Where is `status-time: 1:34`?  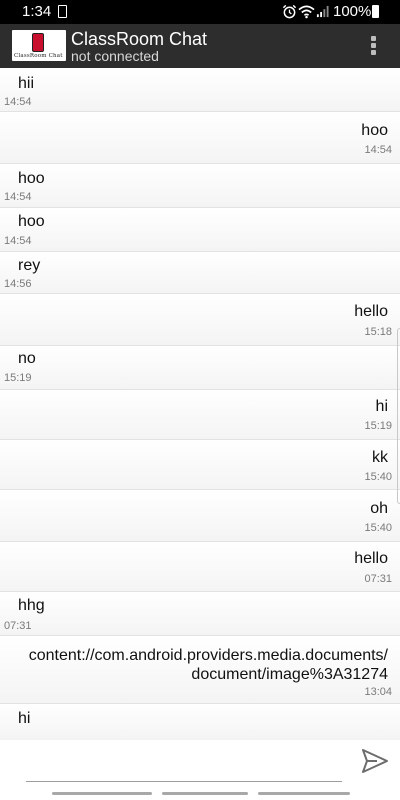
status-time: 1:34 is located at coordinates (37, 11).